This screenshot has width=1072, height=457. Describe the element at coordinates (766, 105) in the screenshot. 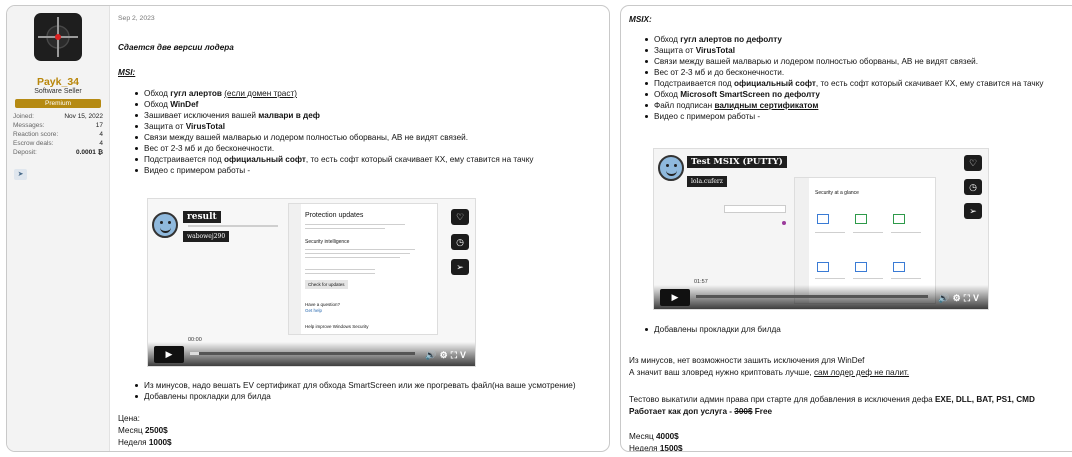

I see `valid-cert-link: валидным сертификатом` at that location.